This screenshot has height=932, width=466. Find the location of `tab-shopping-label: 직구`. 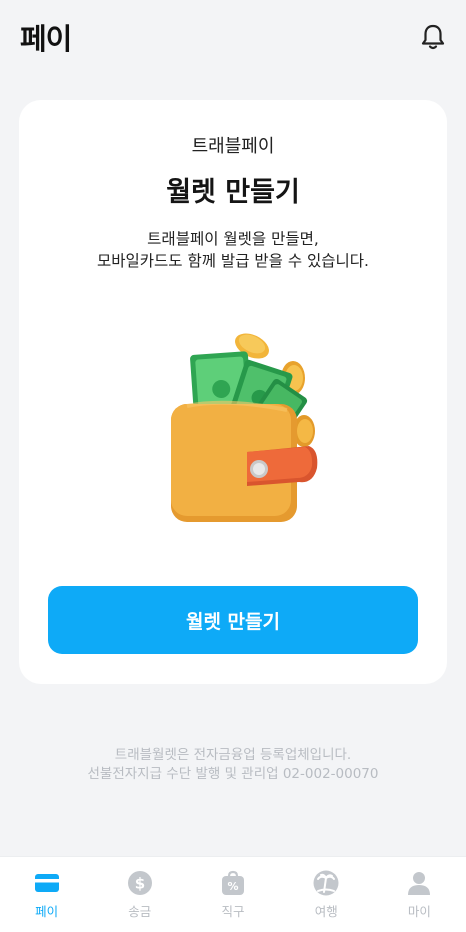

tab-shopping-label: 직구 is located at coordinates (233, 911).